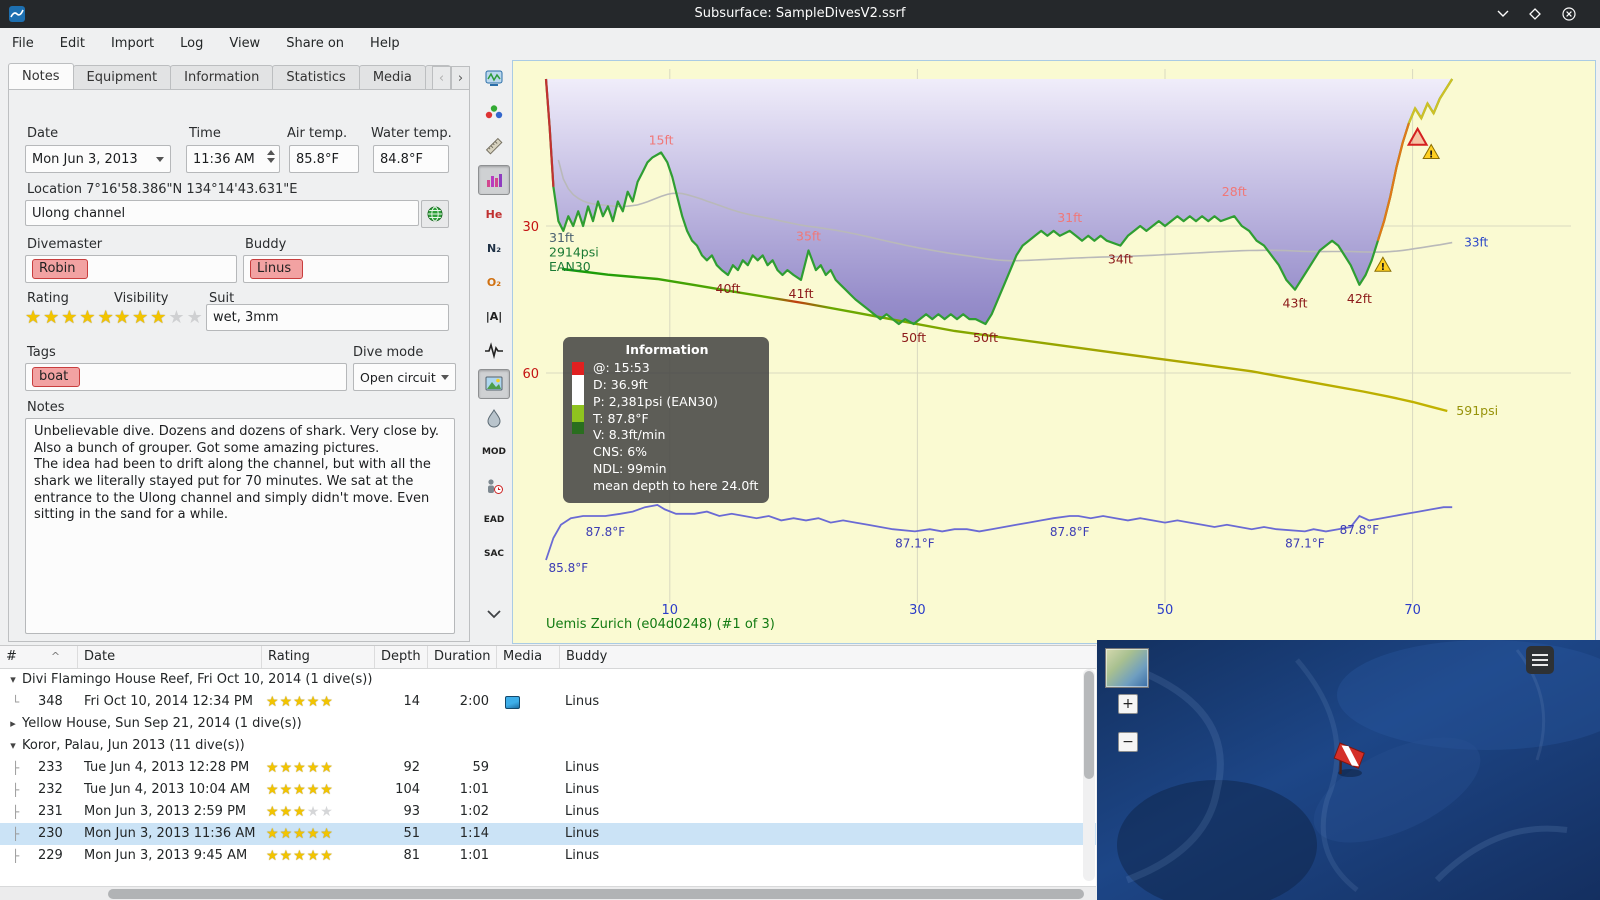  I want to click on tags-field: boat, so click(186, 377).